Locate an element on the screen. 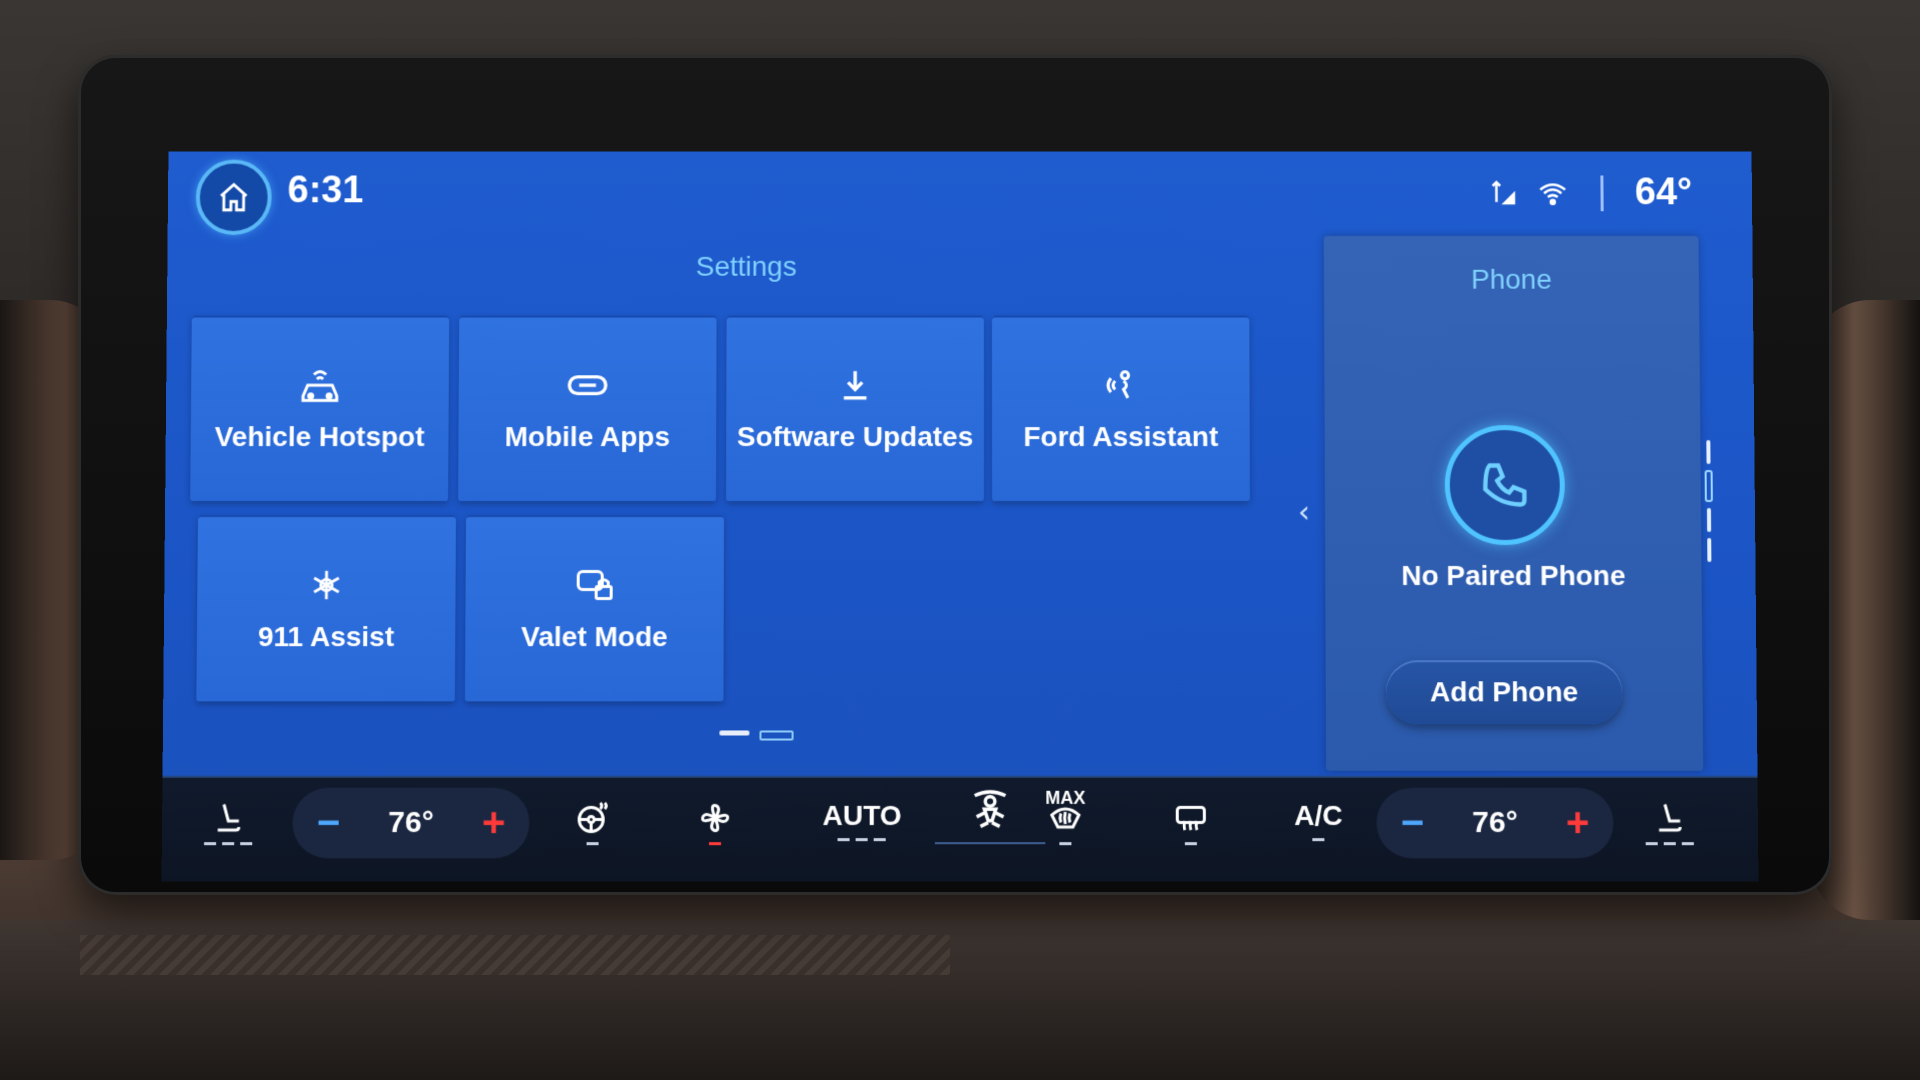 Image resolution: width=1920 pixels, height=1080 pixels. ac-button: A/C is located at coordinates (1318, 821).